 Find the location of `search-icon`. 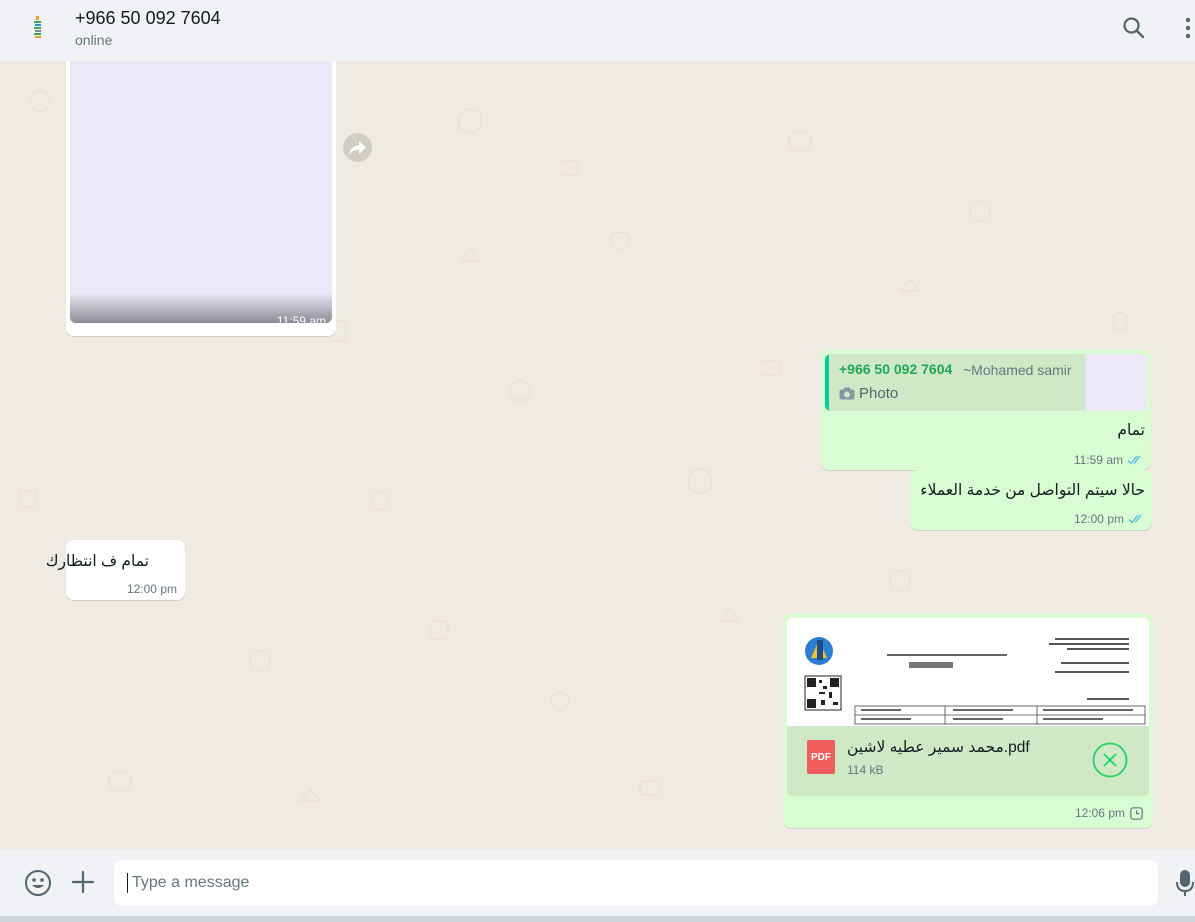

search-icon is located at coordinates (1134, 28).